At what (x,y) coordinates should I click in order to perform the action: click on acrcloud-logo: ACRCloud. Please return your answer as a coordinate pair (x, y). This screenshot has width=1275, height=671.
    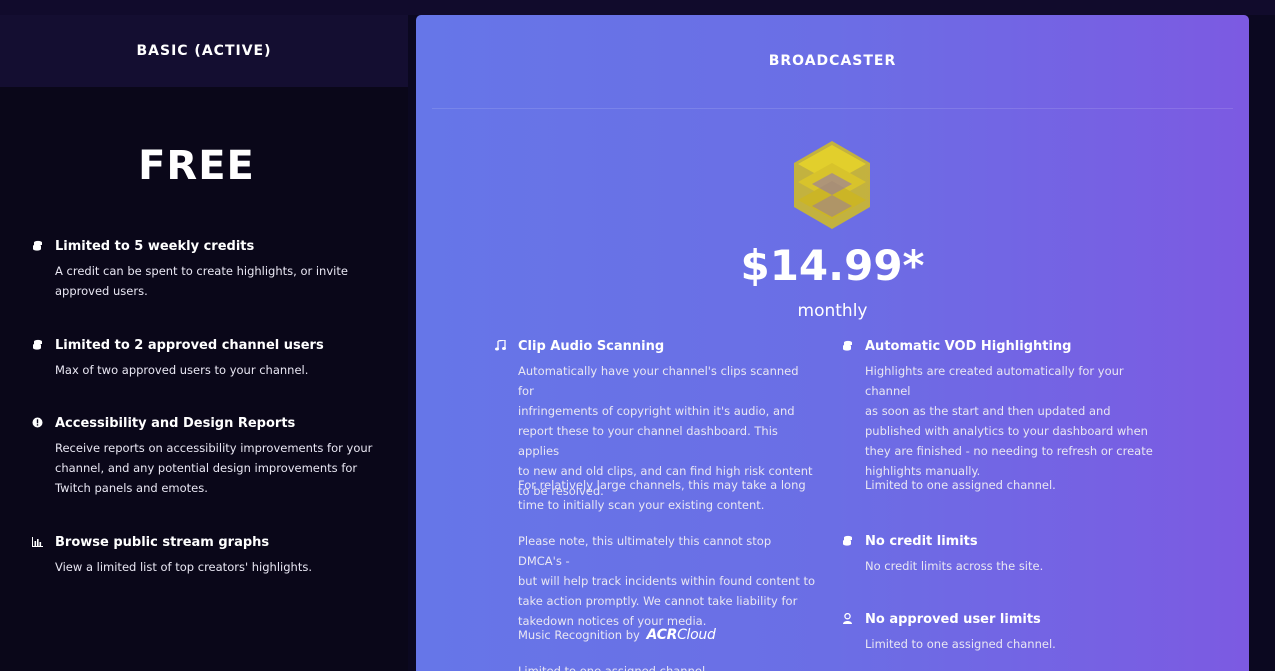
    Looking at the image, I should click on (681, 635).